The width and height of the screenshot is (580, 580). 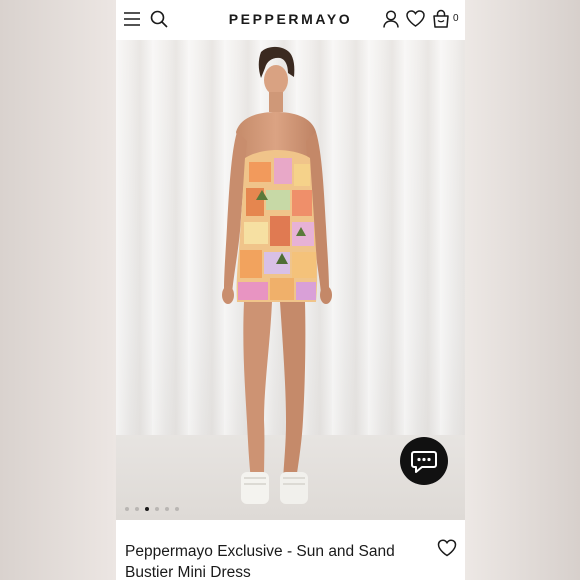 I want to click on chat-bubble-icon, so click(x=424, y=462).